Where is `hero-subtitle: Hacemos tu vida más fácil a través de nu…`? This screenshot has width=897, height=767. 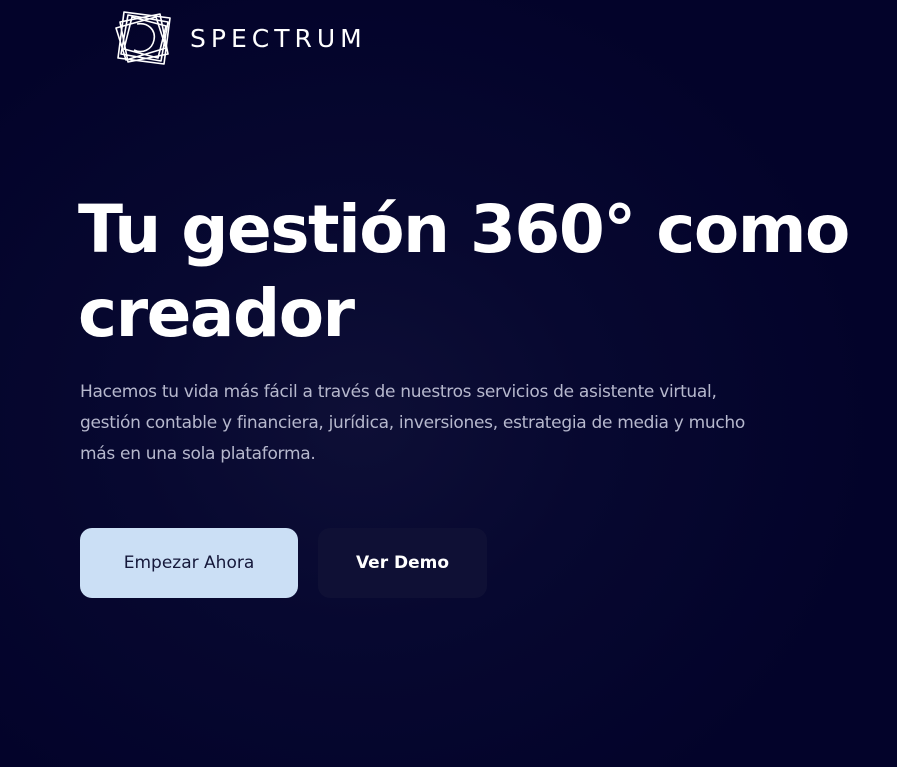
hero-subtitle: Hacemos tu vida más fácil a través de nu… is located at coordinates (412, 423).